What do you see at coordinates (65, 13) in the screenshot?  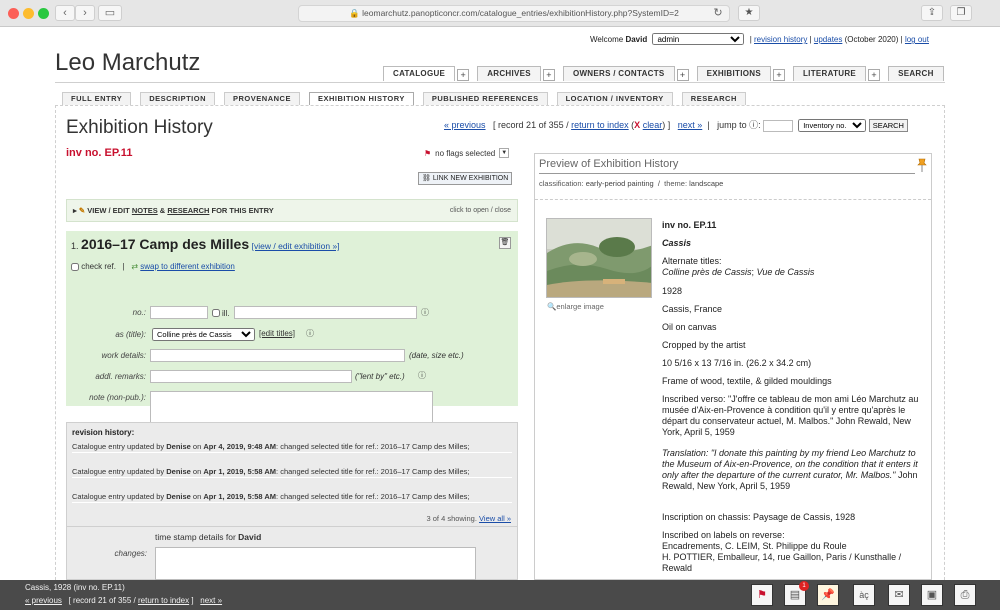 I see `back-icon: ‹` at bounding box center [65, 13].